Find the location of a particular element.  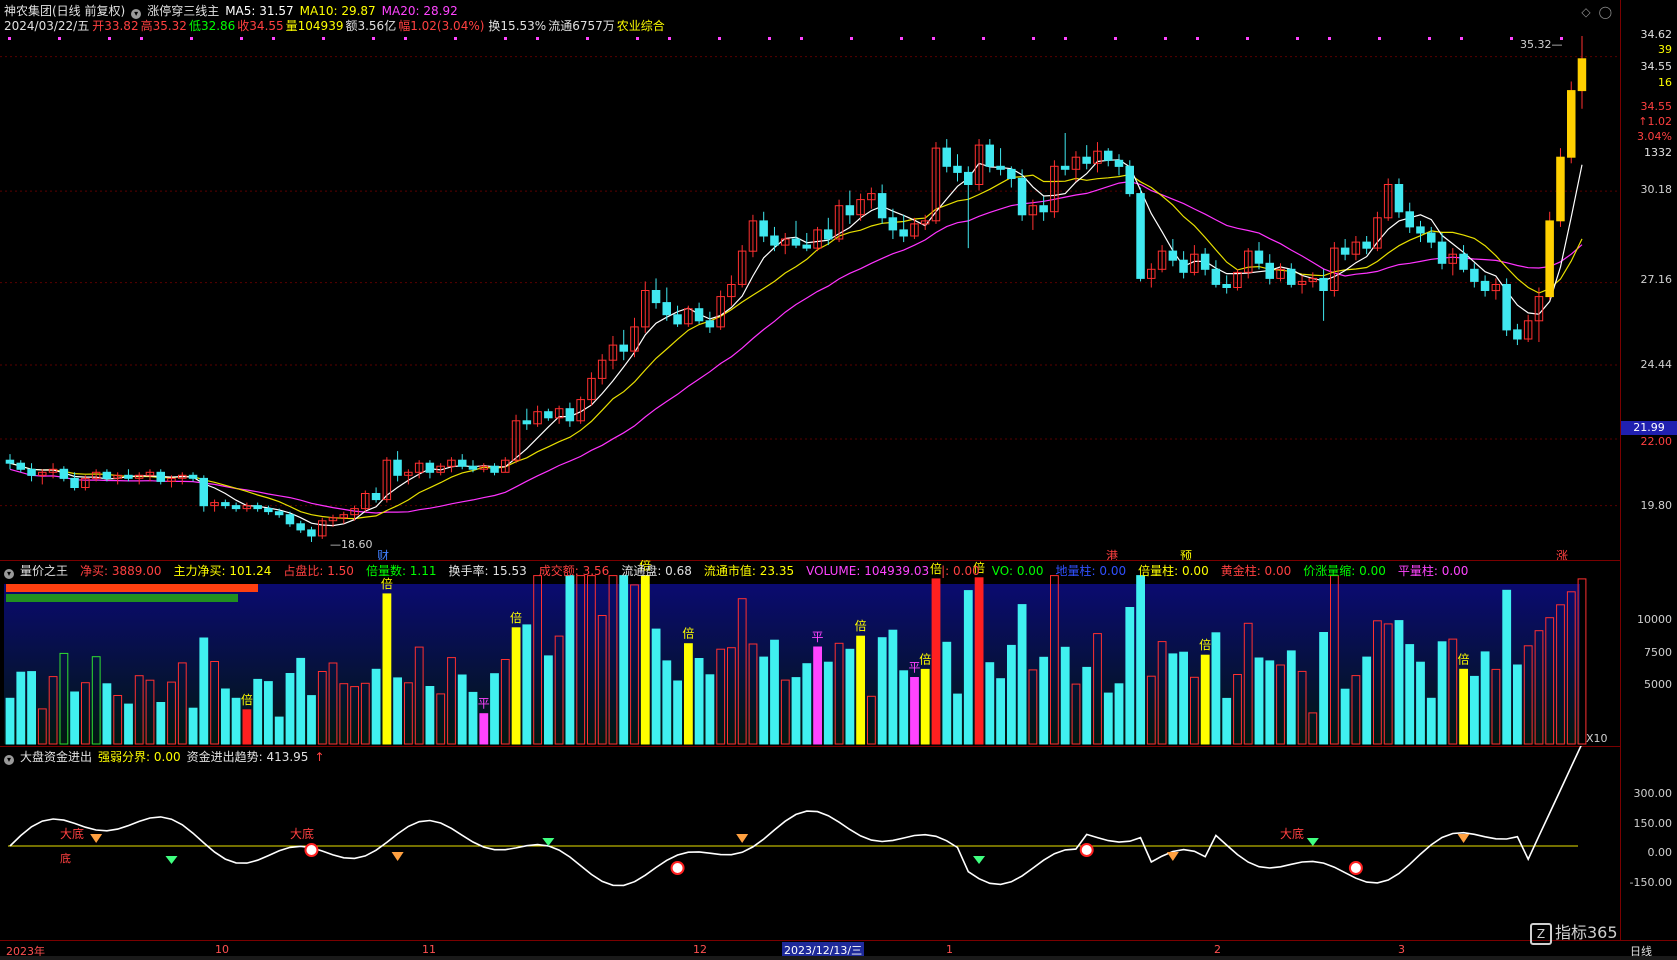

watermark-icon: Z is located at coordinates (1541, 934).